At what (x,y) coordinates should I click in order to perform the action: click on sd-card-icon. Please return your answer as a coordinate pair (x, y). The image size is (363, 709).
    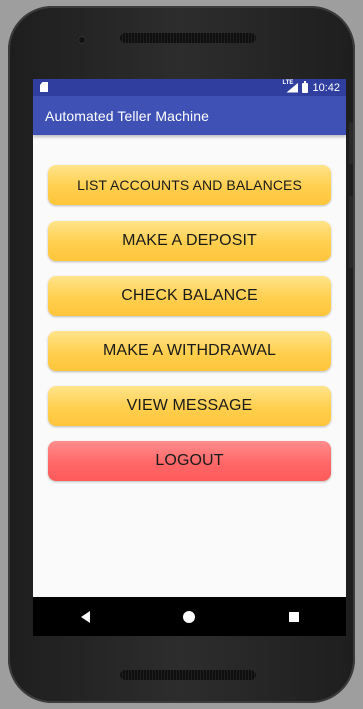
    Looking at the image, I should click on (44, 87).